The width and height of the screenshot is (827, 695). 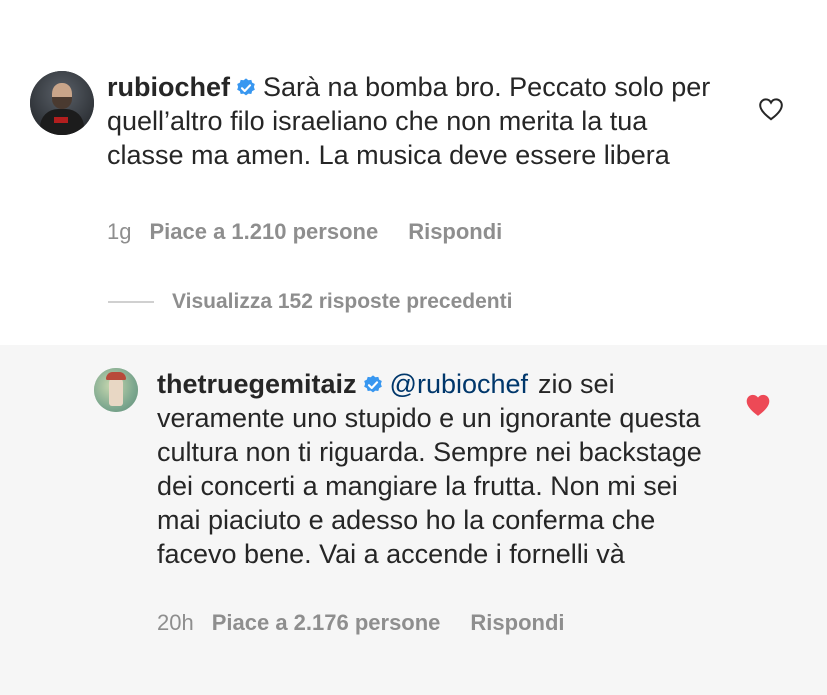 I want to click on likes-count-link: Piace a 1.210 persone, so click(x=263, y=231).